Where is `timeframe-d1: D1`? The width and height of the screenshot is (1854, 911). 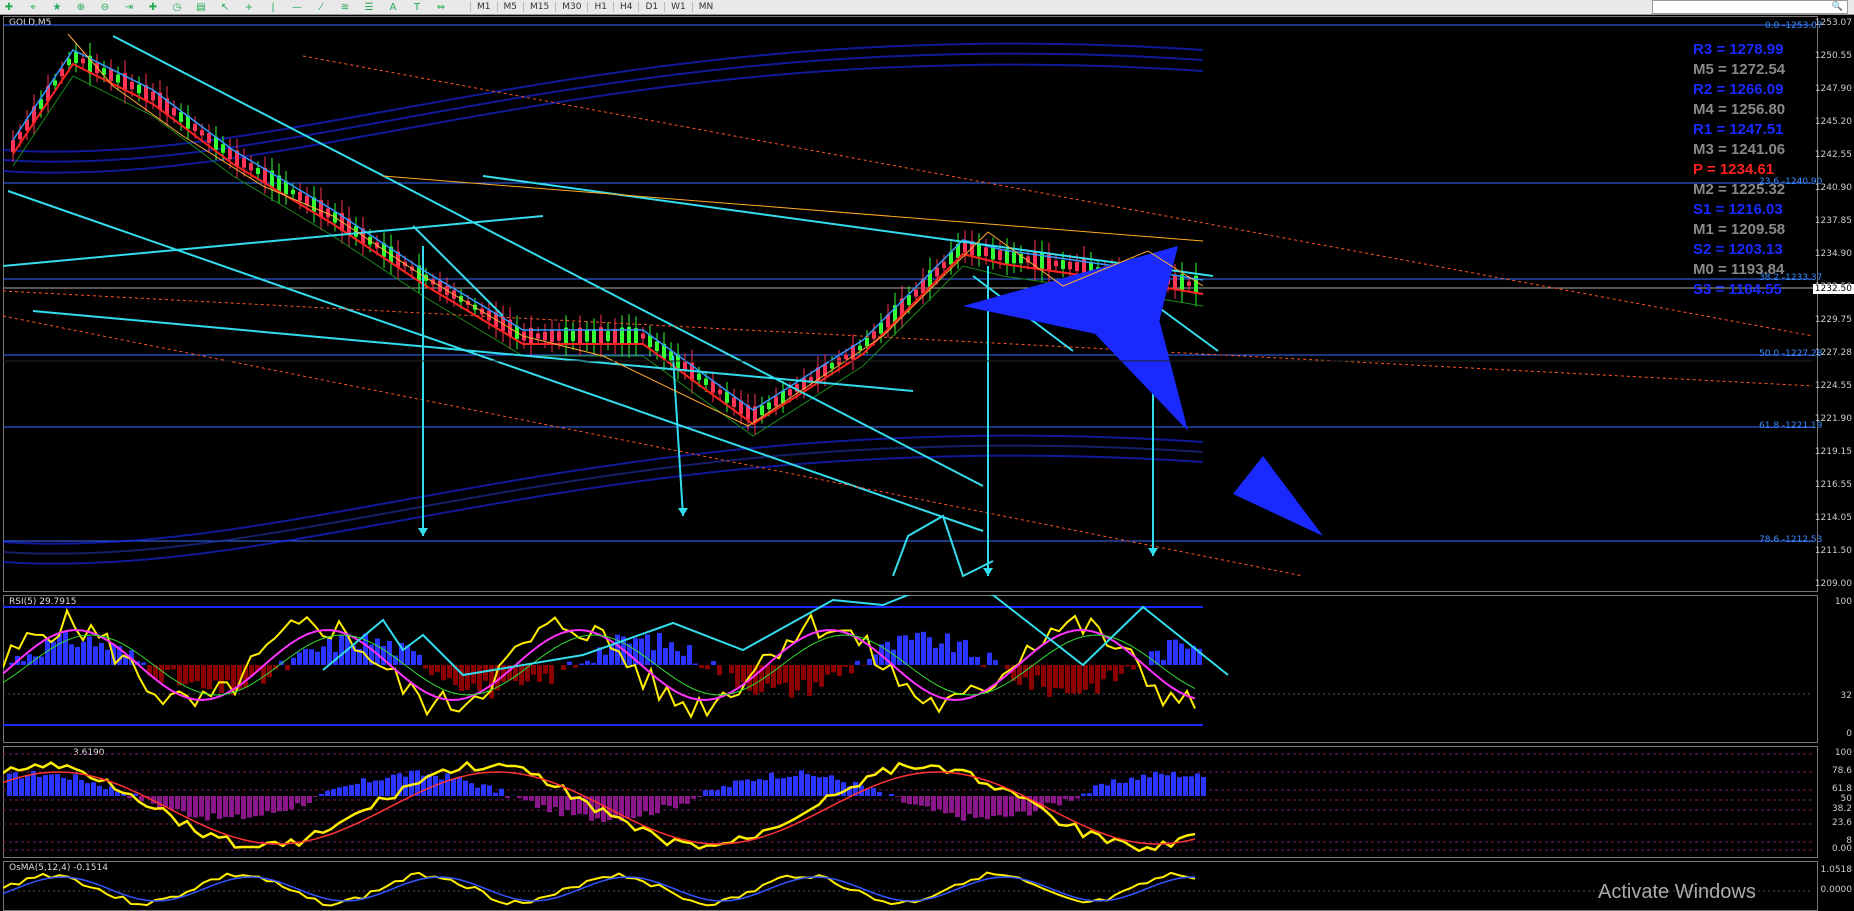
timeframe-d1: D1 is located at coordinates (651, 7).